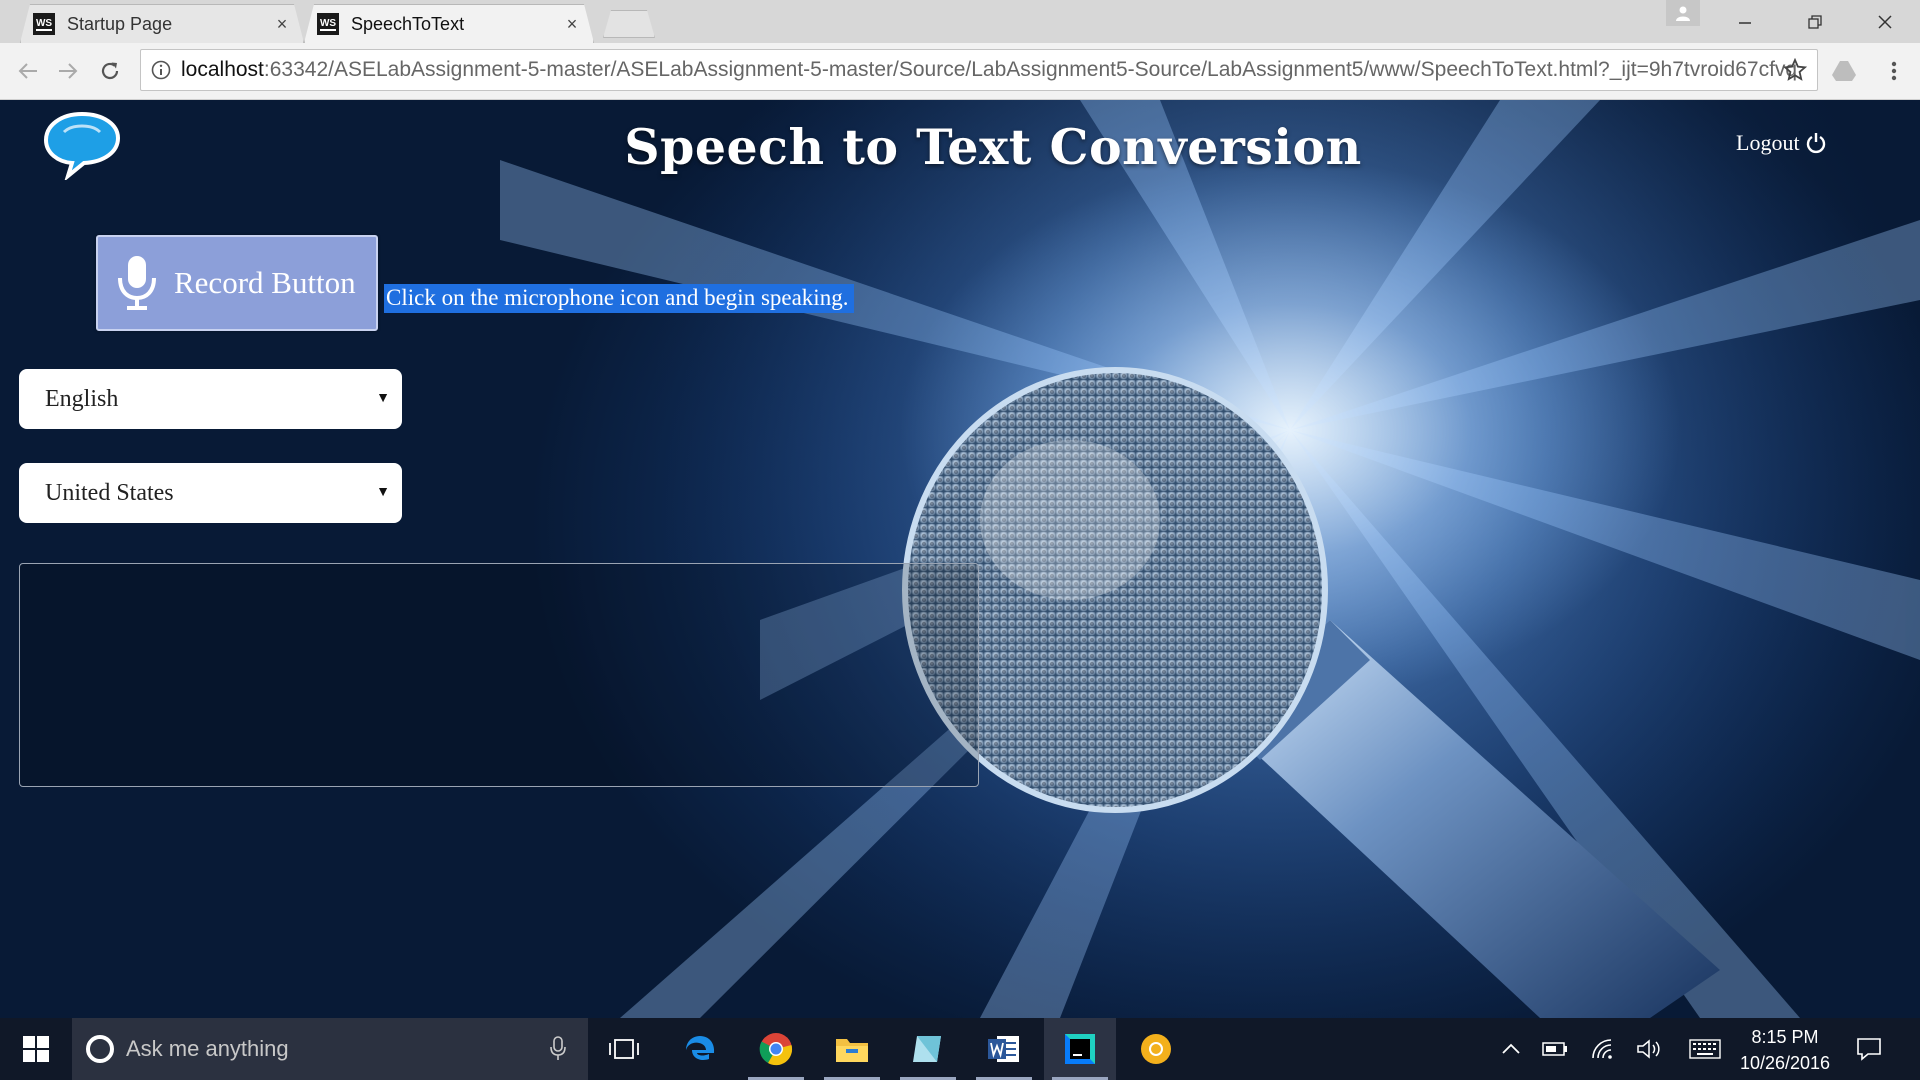 This screenshot has width=1920, height=1080. What do you see at coordinates (928, 1049) in the screenshot?
I see `app-icon` at bounding box center [928, 1049].